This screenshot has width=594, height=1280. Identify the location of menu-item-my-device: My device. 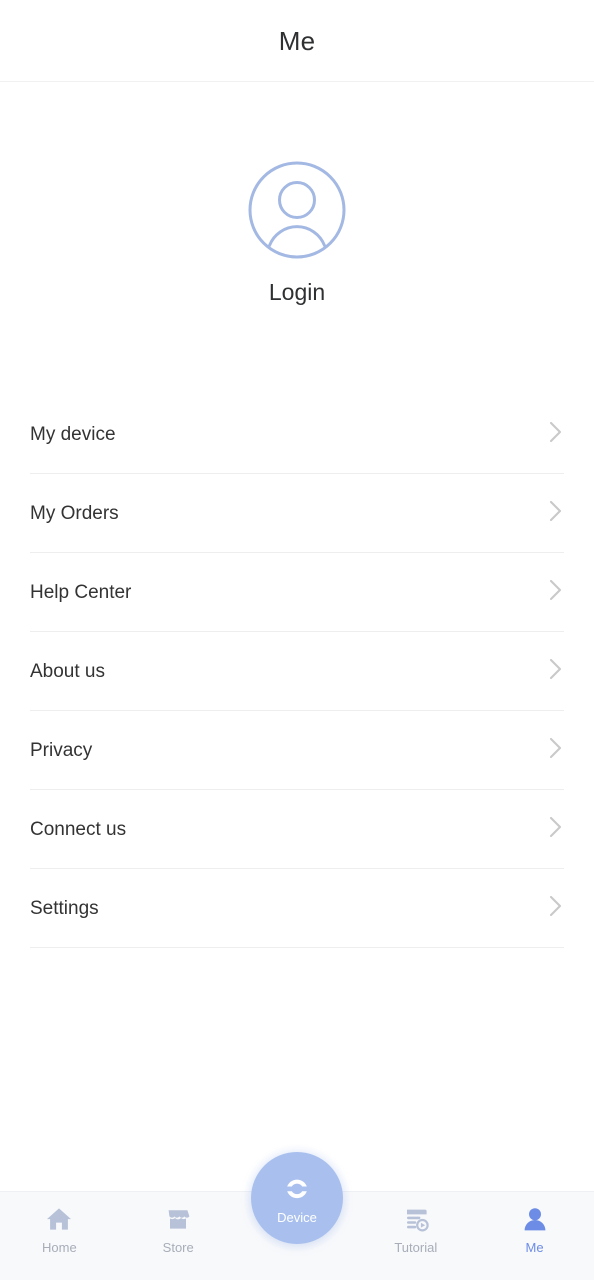
(297, 434).